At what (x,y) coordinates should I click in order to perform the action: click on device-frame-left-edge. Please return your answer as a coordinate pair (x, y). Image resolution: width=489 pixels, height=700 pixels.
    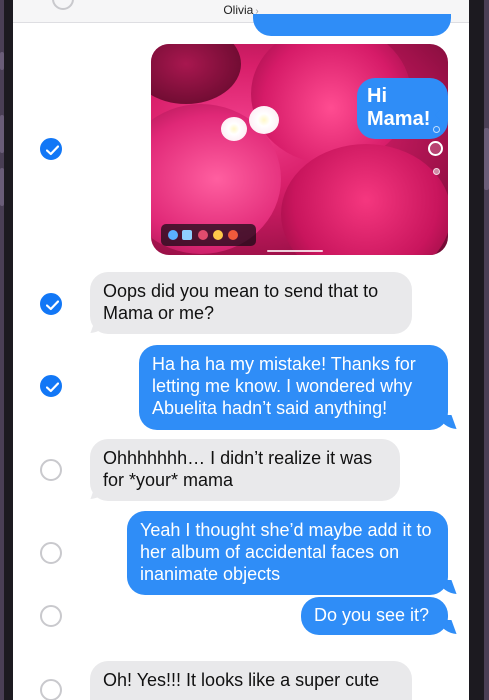
    Looking at the image, I should click on (2, 350).